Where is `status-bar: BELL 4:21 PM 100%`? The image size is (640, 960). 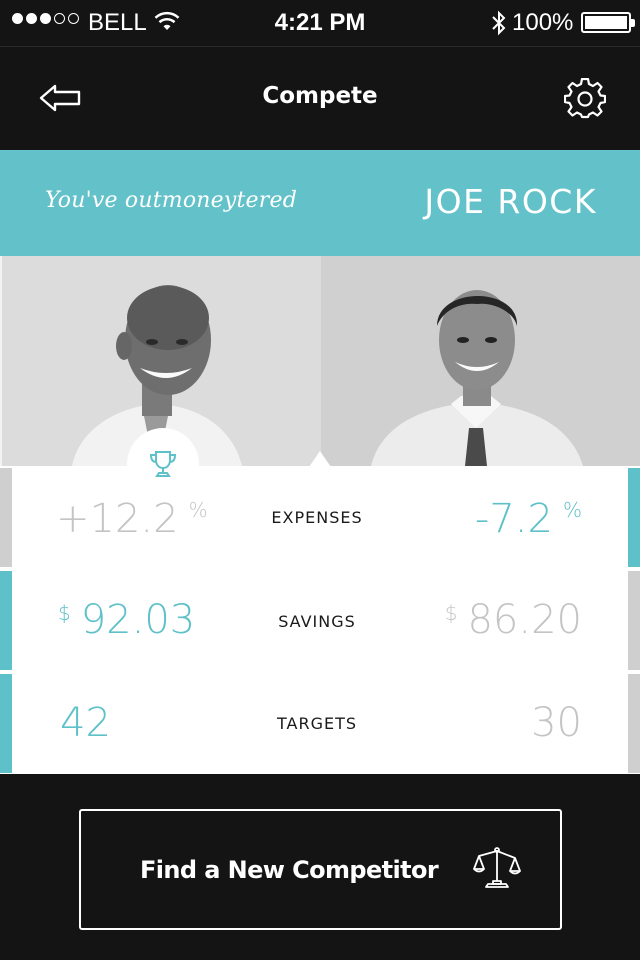
status-bar: BELL 4:21 PM 100% is located at coordinates (320, 23).